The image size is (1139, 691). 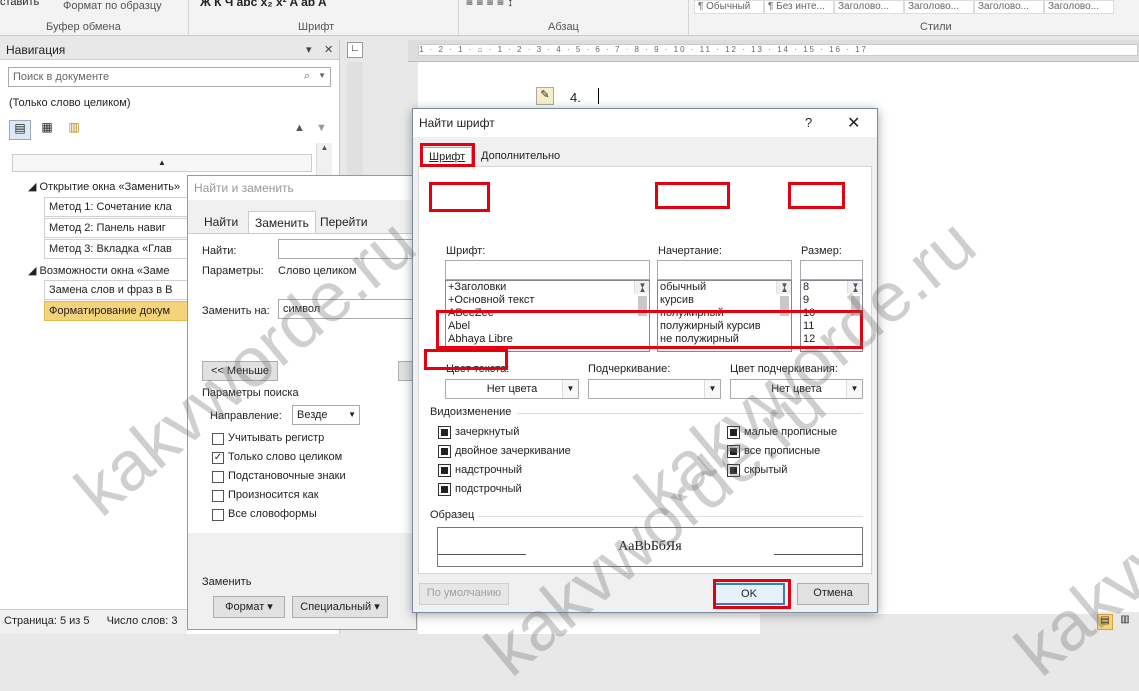 I want to click on tree-item-method-1: Метод 1: Сочетание кла, so click(x=117, y=207).